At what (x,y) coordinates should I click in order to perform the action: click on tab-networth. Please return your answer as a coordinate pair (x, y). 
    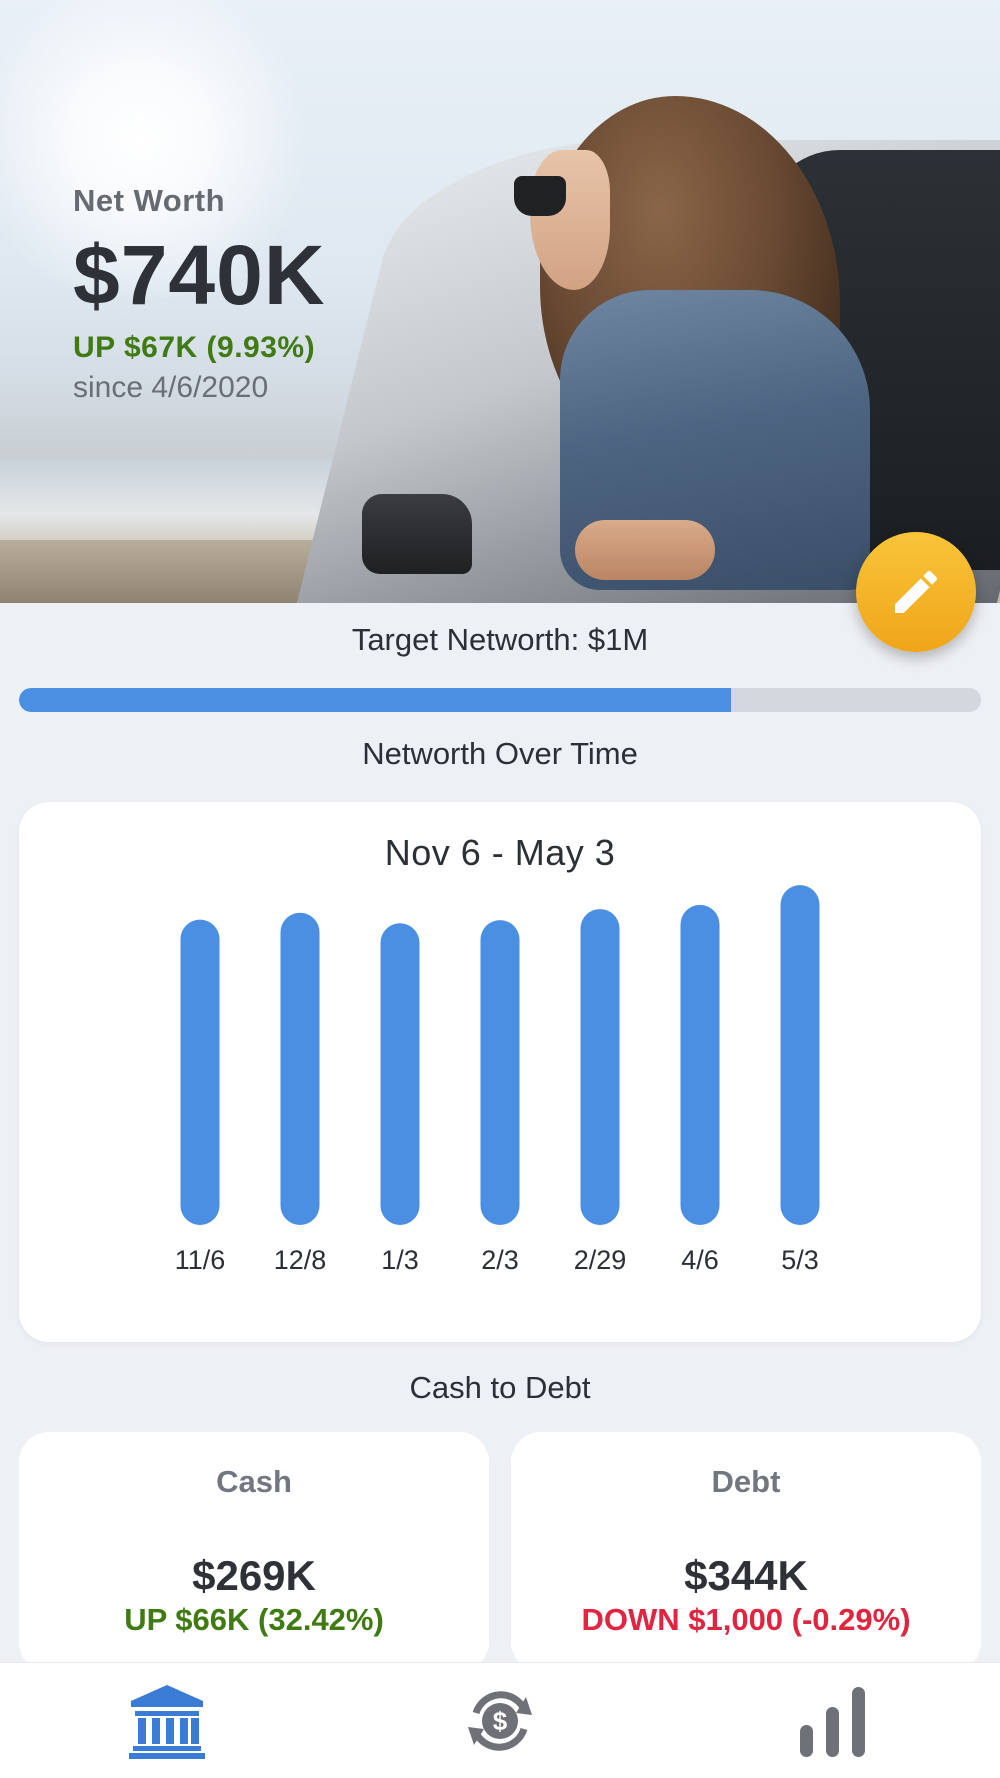
    Looking at the image, I should click on (167, 1721).